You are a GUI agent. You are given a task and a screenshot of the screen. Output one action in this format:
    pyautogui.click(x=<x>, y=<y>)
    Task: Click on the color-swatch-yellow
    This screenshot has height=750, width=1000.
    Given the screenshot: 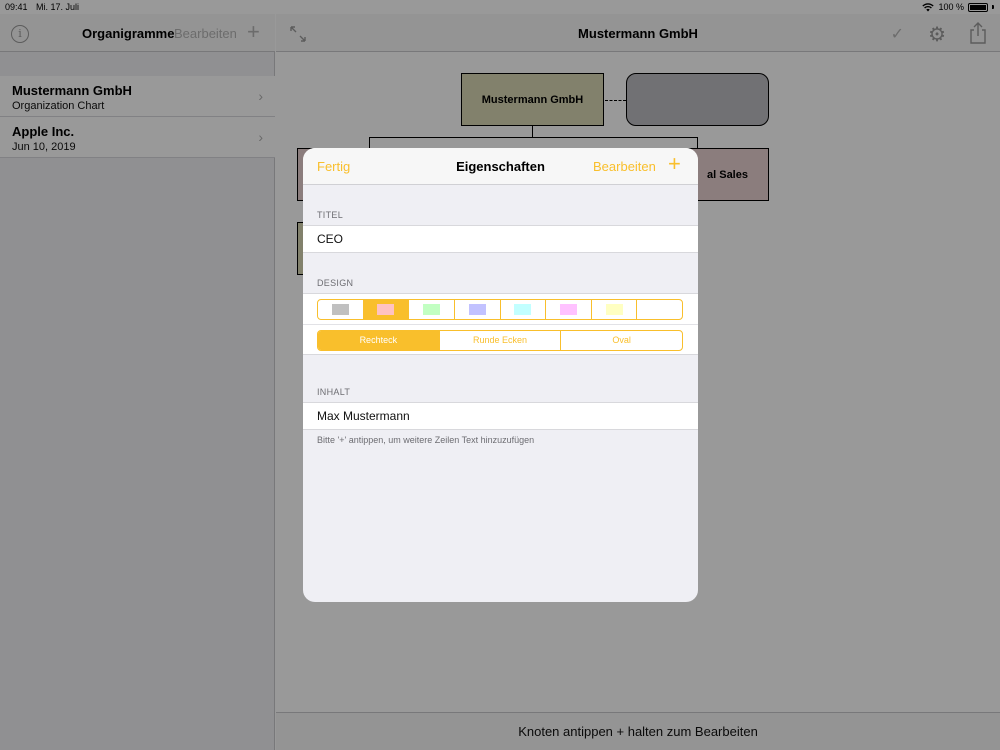 What is the action you would take?
    pyautogui.click(x=615, y=309)
    